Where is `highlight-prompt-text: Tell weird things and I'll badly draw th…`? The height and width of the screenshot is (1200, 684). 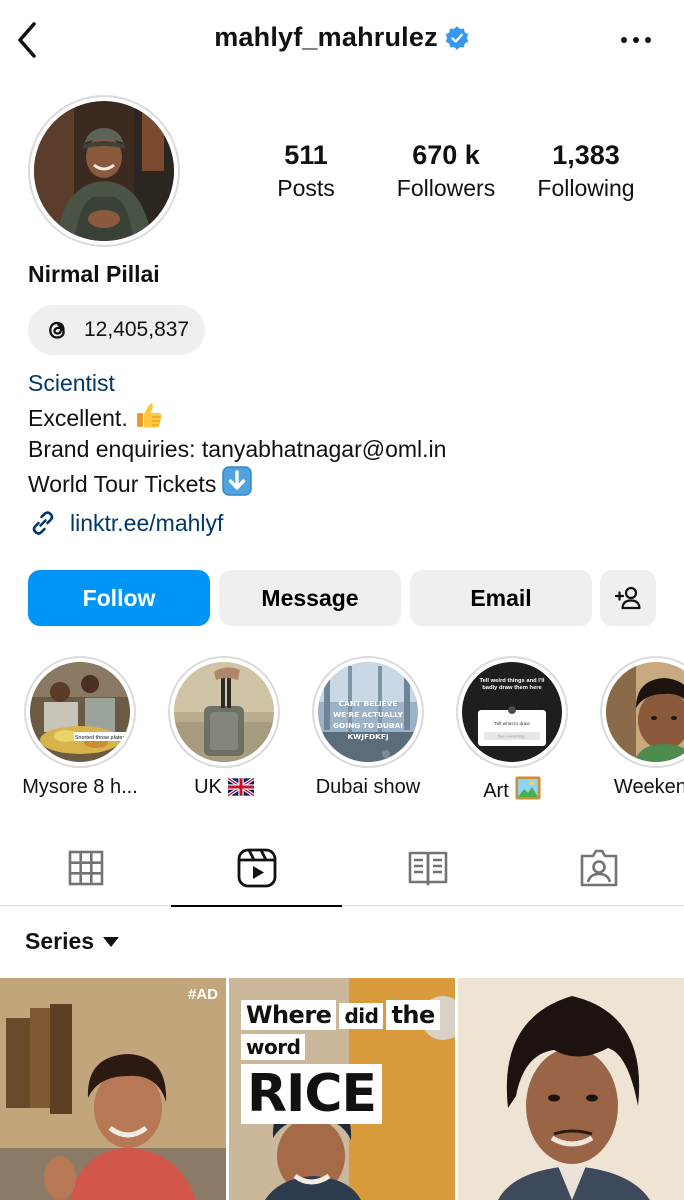 highlight-prompt-text: Tell weird things and I'll badly draw th… is located at coordinates (512, 684).